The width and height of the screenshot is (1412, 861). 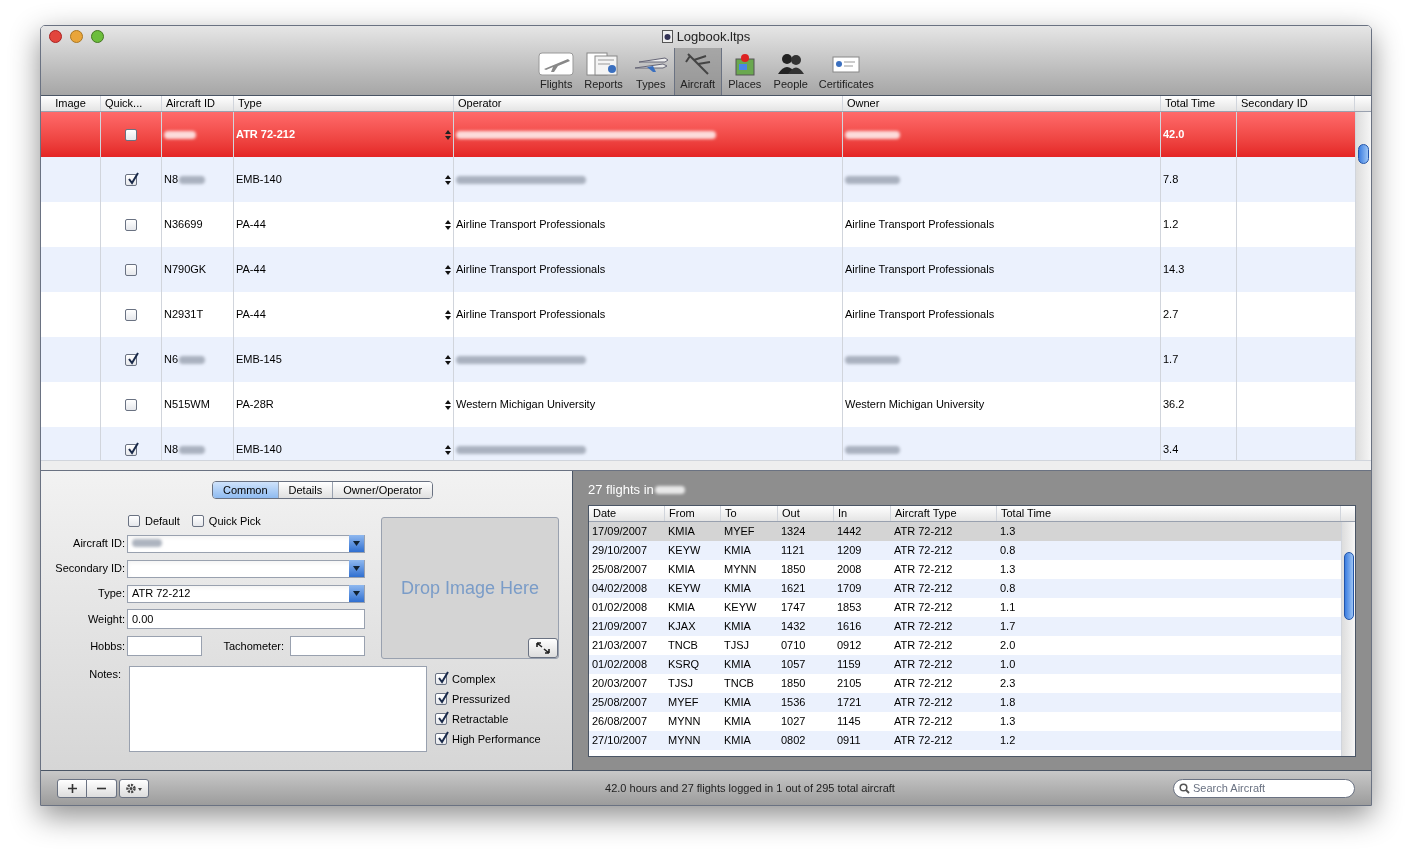 What do you see at coordinates (278, 709) in the screenshot?
I see `notes-field` at bounding box center [278, 709].